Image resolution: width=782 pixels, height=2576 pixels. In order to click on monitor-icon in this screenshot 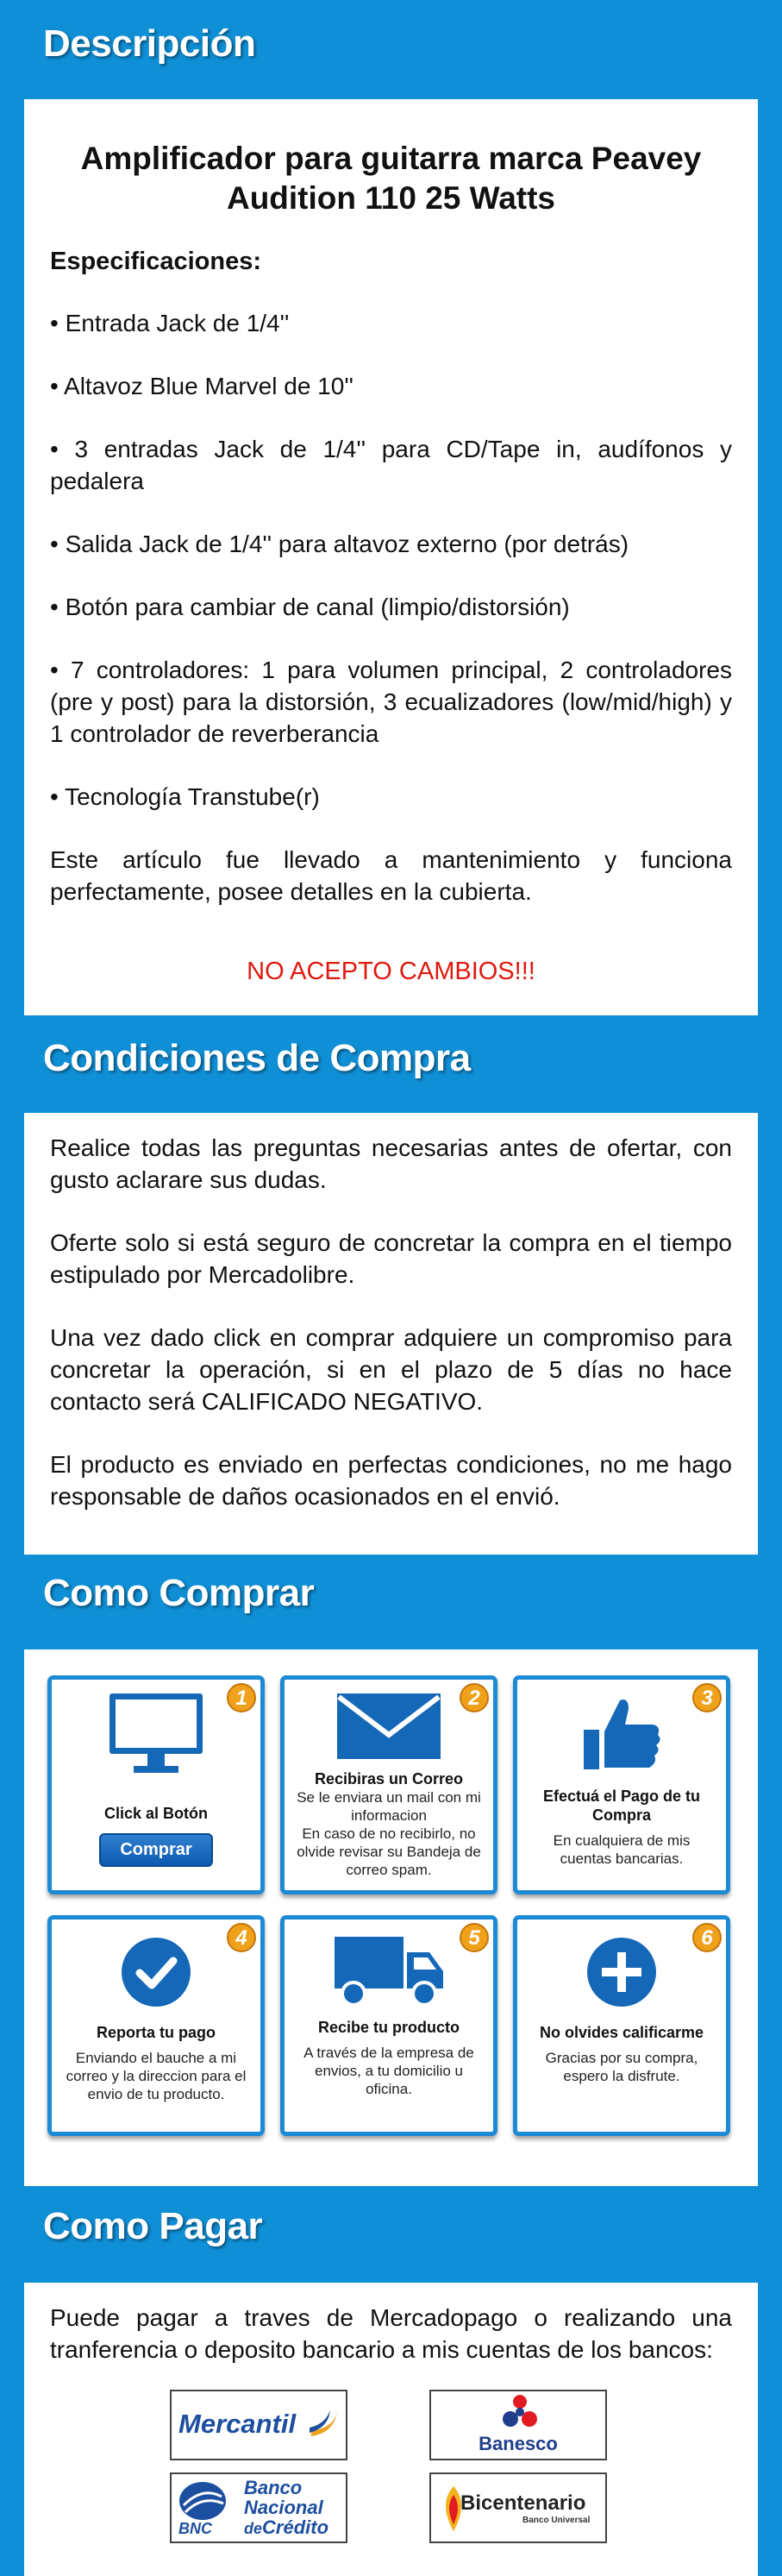, I will do `click(156, 1733)`.